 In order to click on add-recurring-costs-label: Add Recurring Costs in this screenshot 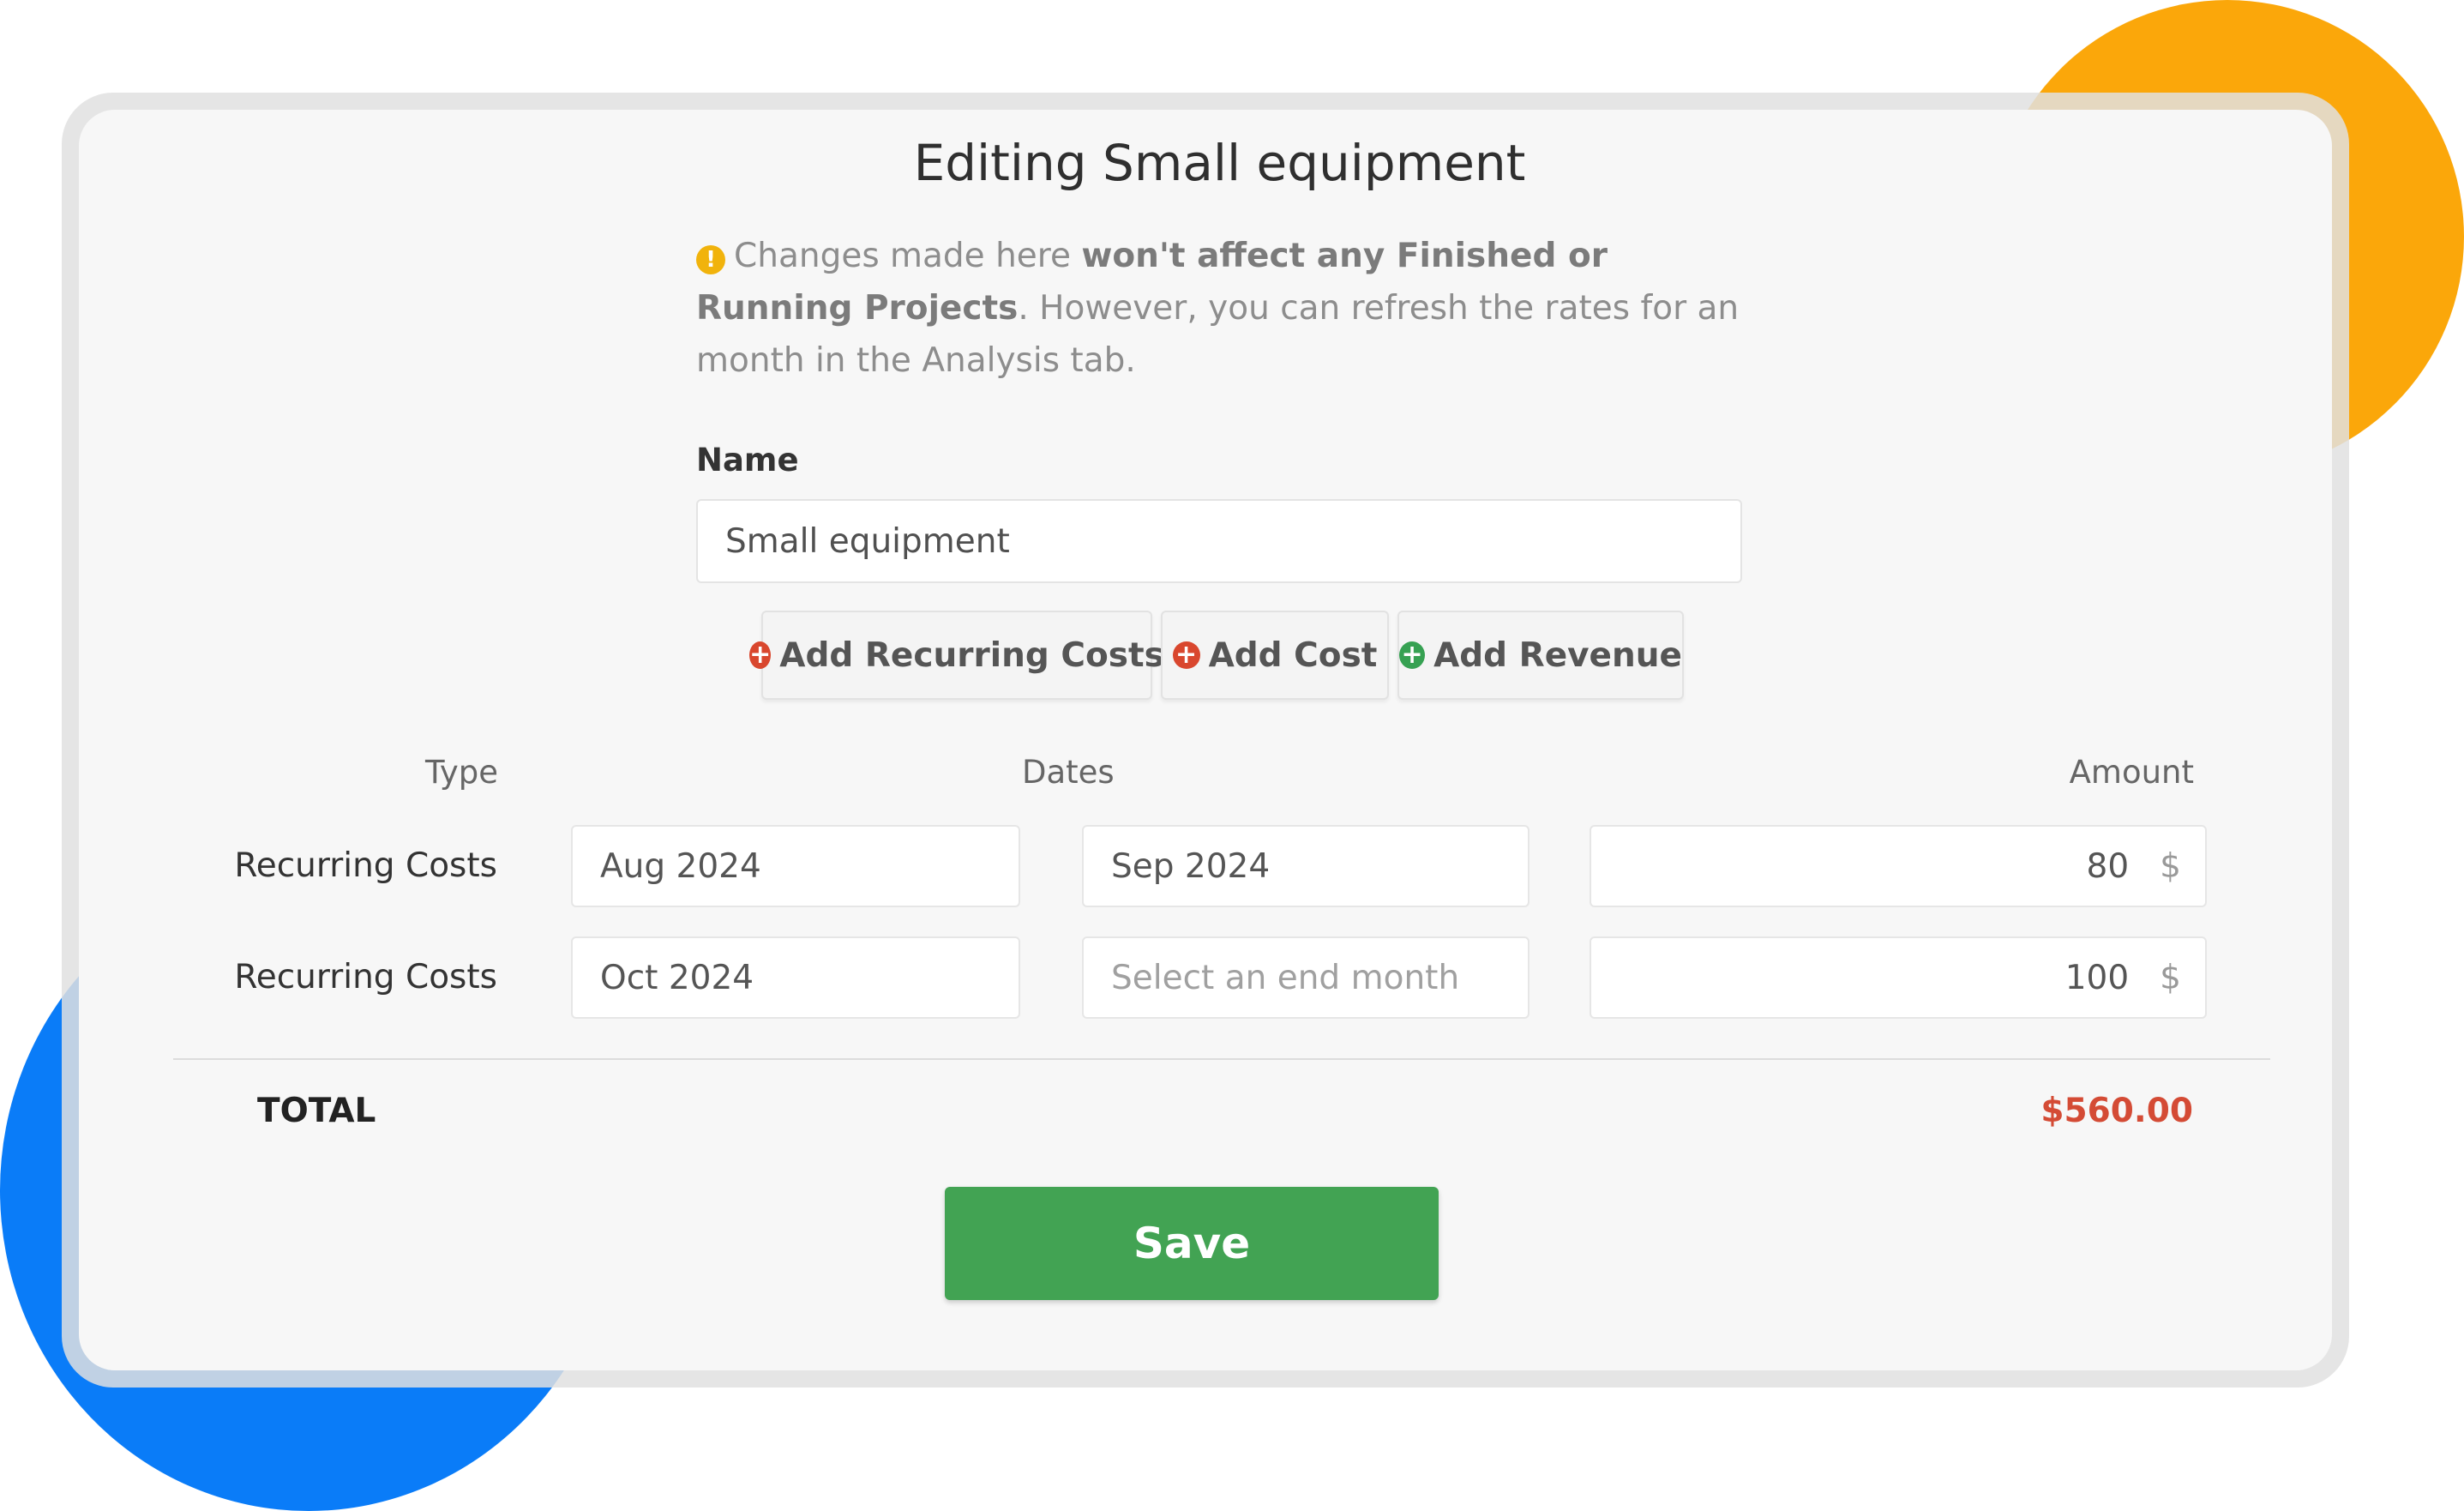, I will do `click(971, 655)`.